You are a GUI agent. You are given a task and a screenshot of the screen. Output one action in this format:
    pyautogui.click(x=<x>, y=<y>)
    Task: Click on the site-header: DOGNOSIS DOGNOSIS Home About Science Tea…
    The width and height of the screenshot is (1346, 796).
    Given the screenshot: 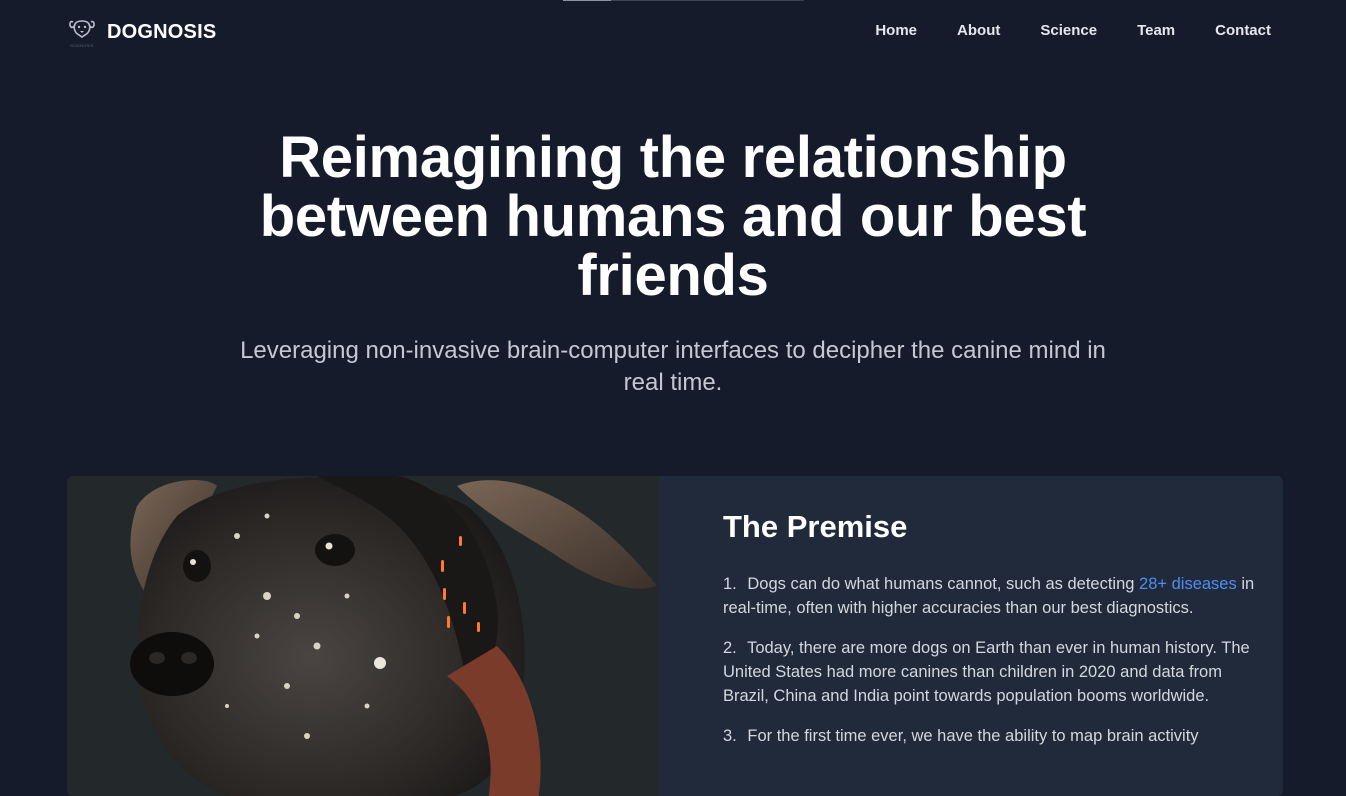 What is the action you would take?
    pyautogui.click(x=673, y=32)
    